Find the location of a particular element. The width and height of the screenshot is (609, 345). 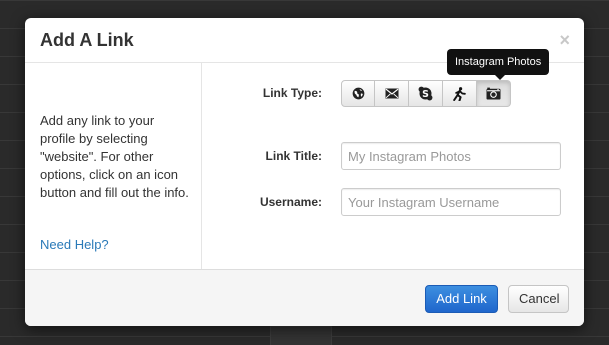

link-type-instagram-button is located at coordinates (494, 93).